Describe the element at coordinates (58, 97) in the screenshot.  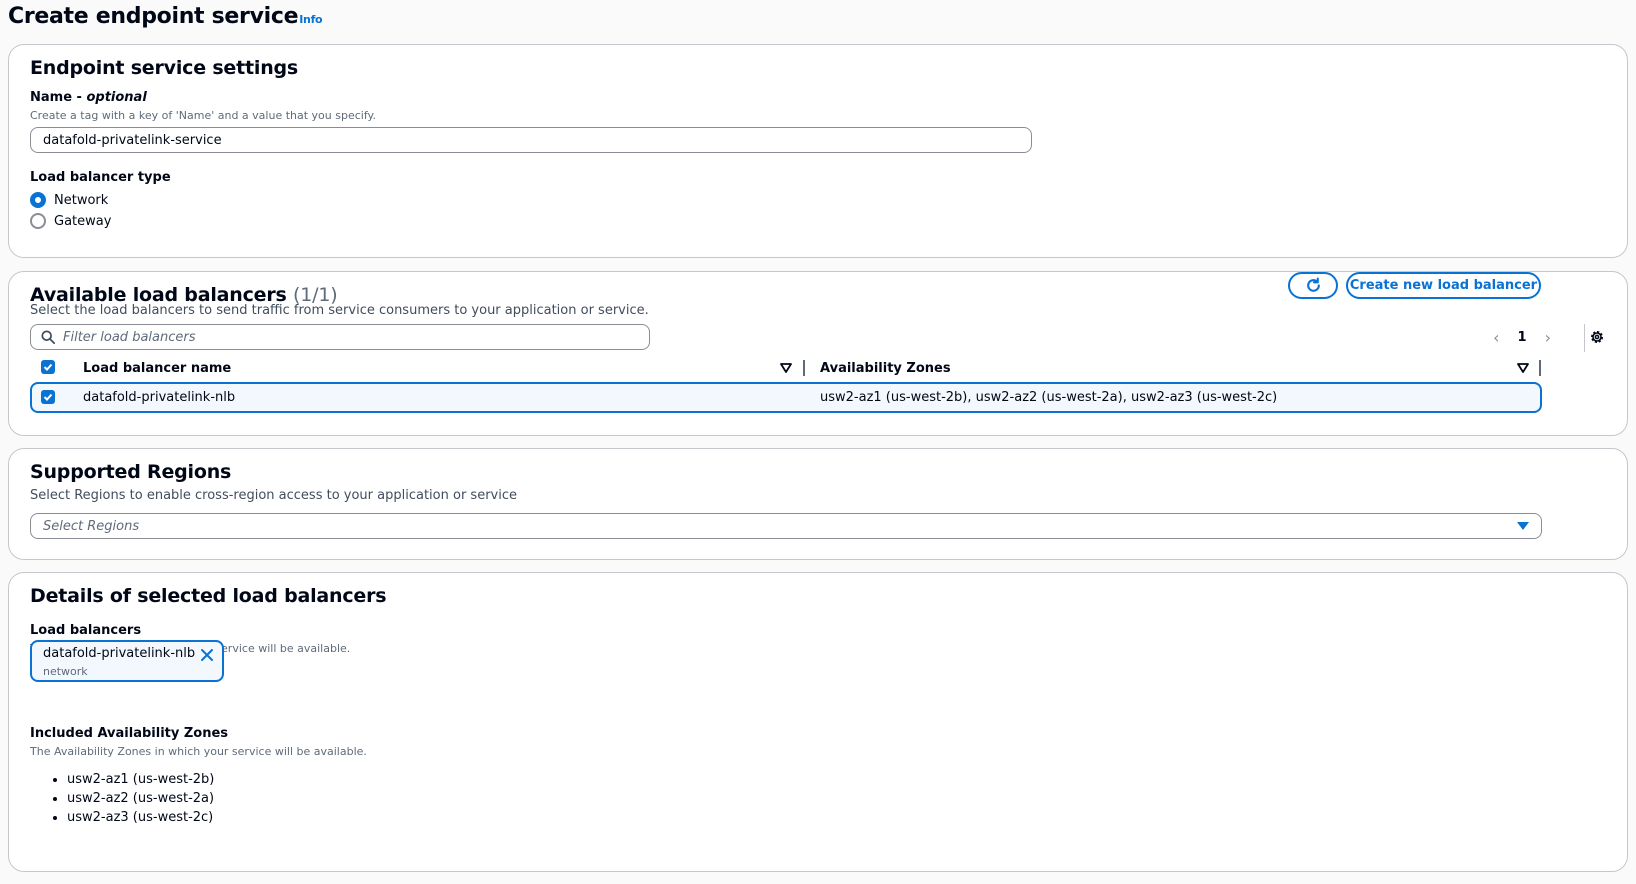
I see `name-label-text: Name -` at that location.